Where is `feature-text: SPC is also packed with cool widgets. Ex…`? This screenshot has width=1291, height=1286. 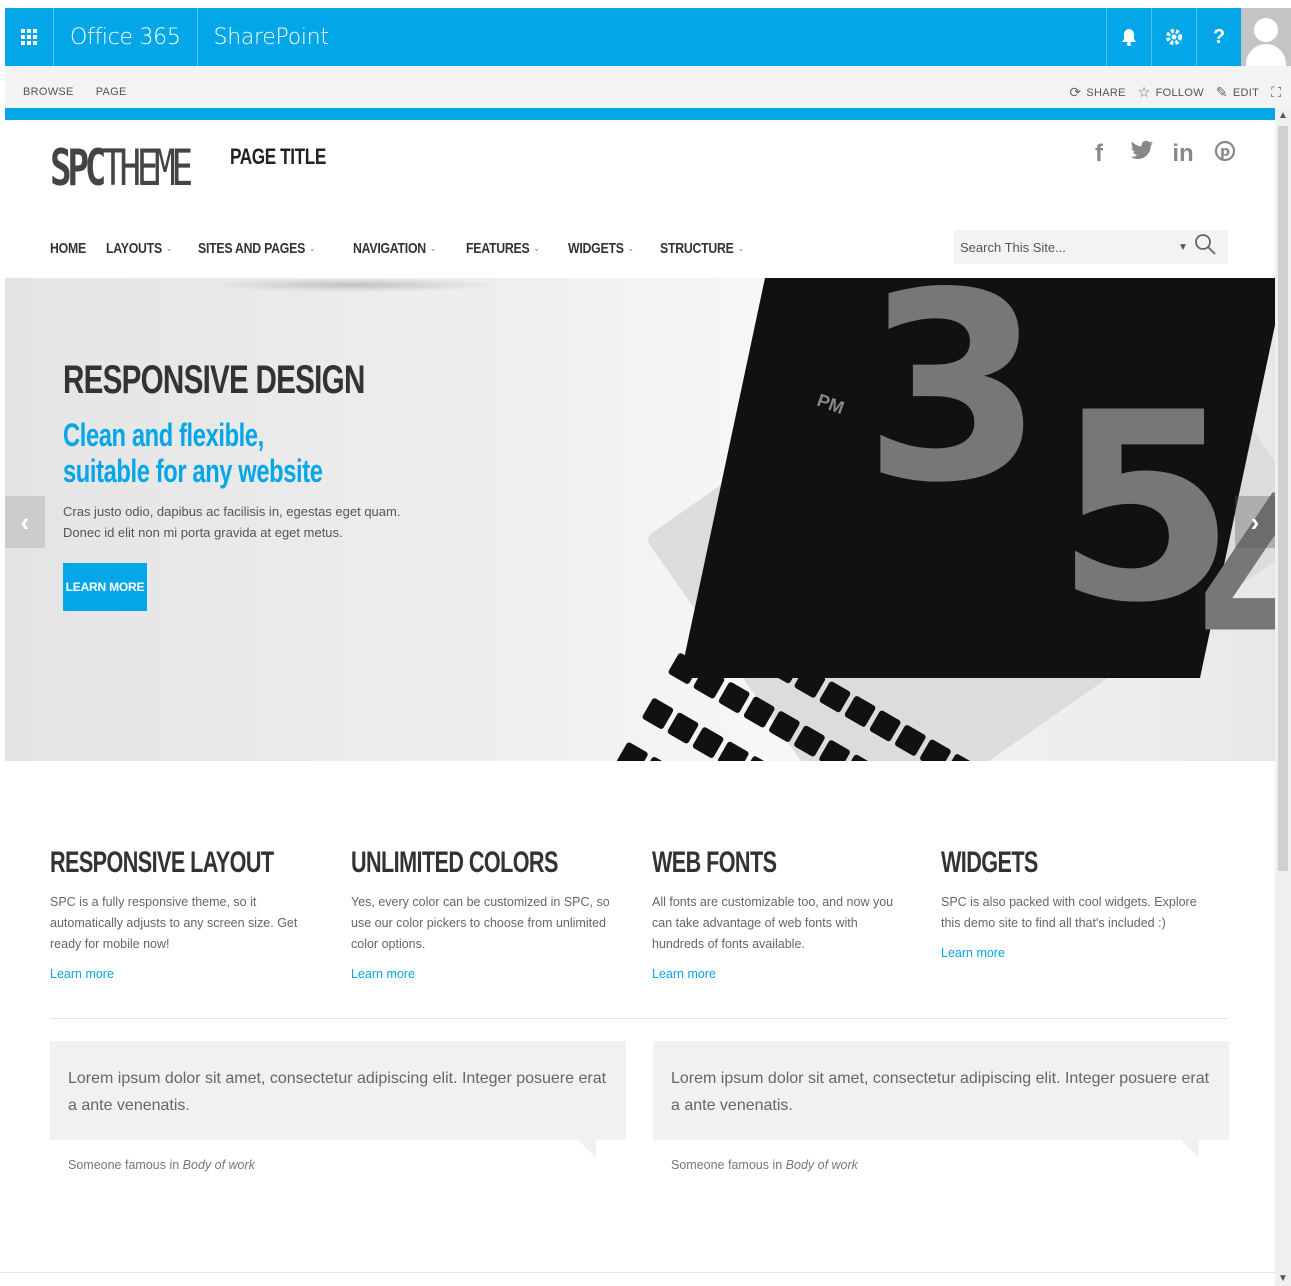
feature-text: SPC is also packed with cool widgets. Ex… is located at coordinates (1069, 912).